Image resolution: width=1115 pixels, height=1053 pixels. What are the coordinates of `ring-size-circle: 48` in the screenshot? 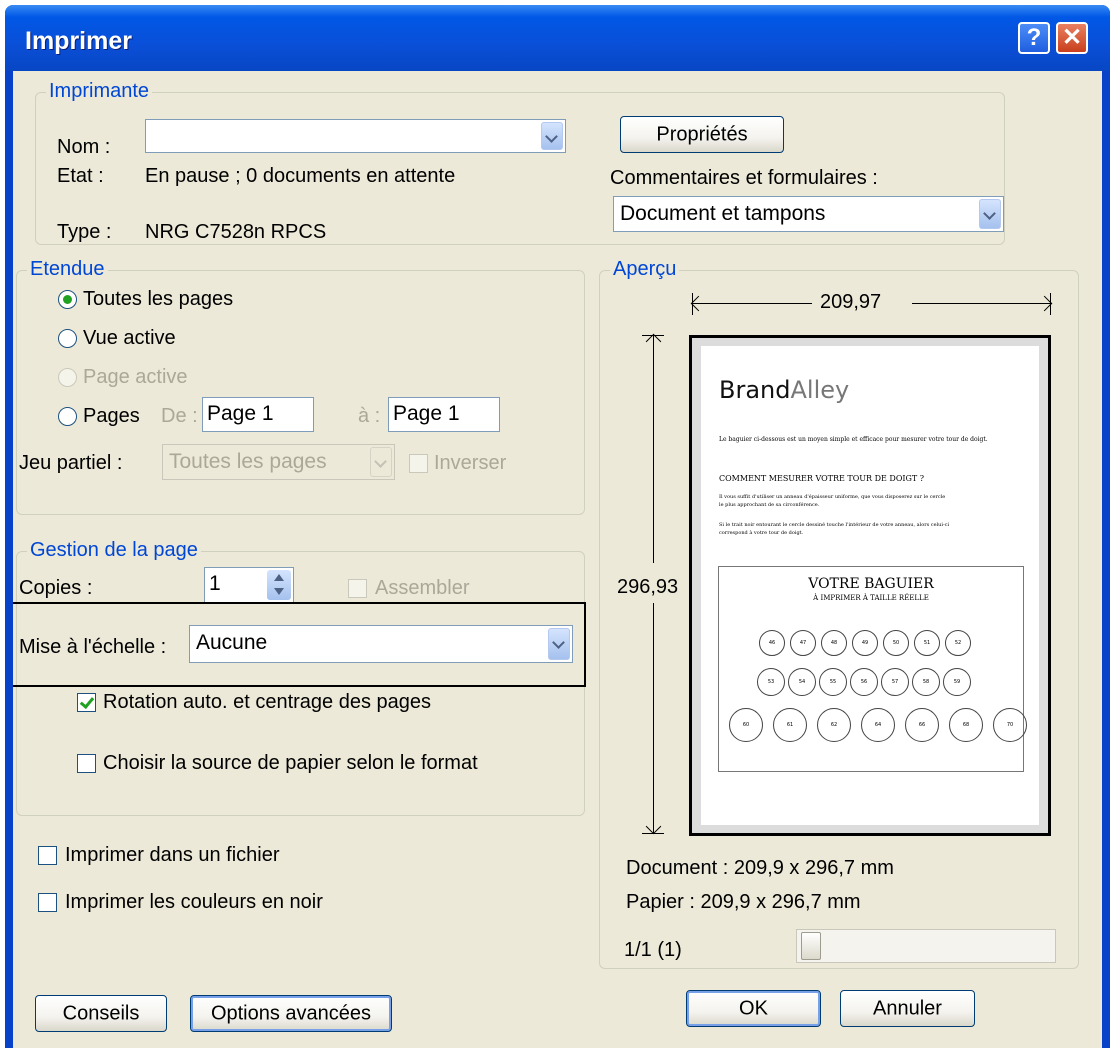 It's located at (834, 643).